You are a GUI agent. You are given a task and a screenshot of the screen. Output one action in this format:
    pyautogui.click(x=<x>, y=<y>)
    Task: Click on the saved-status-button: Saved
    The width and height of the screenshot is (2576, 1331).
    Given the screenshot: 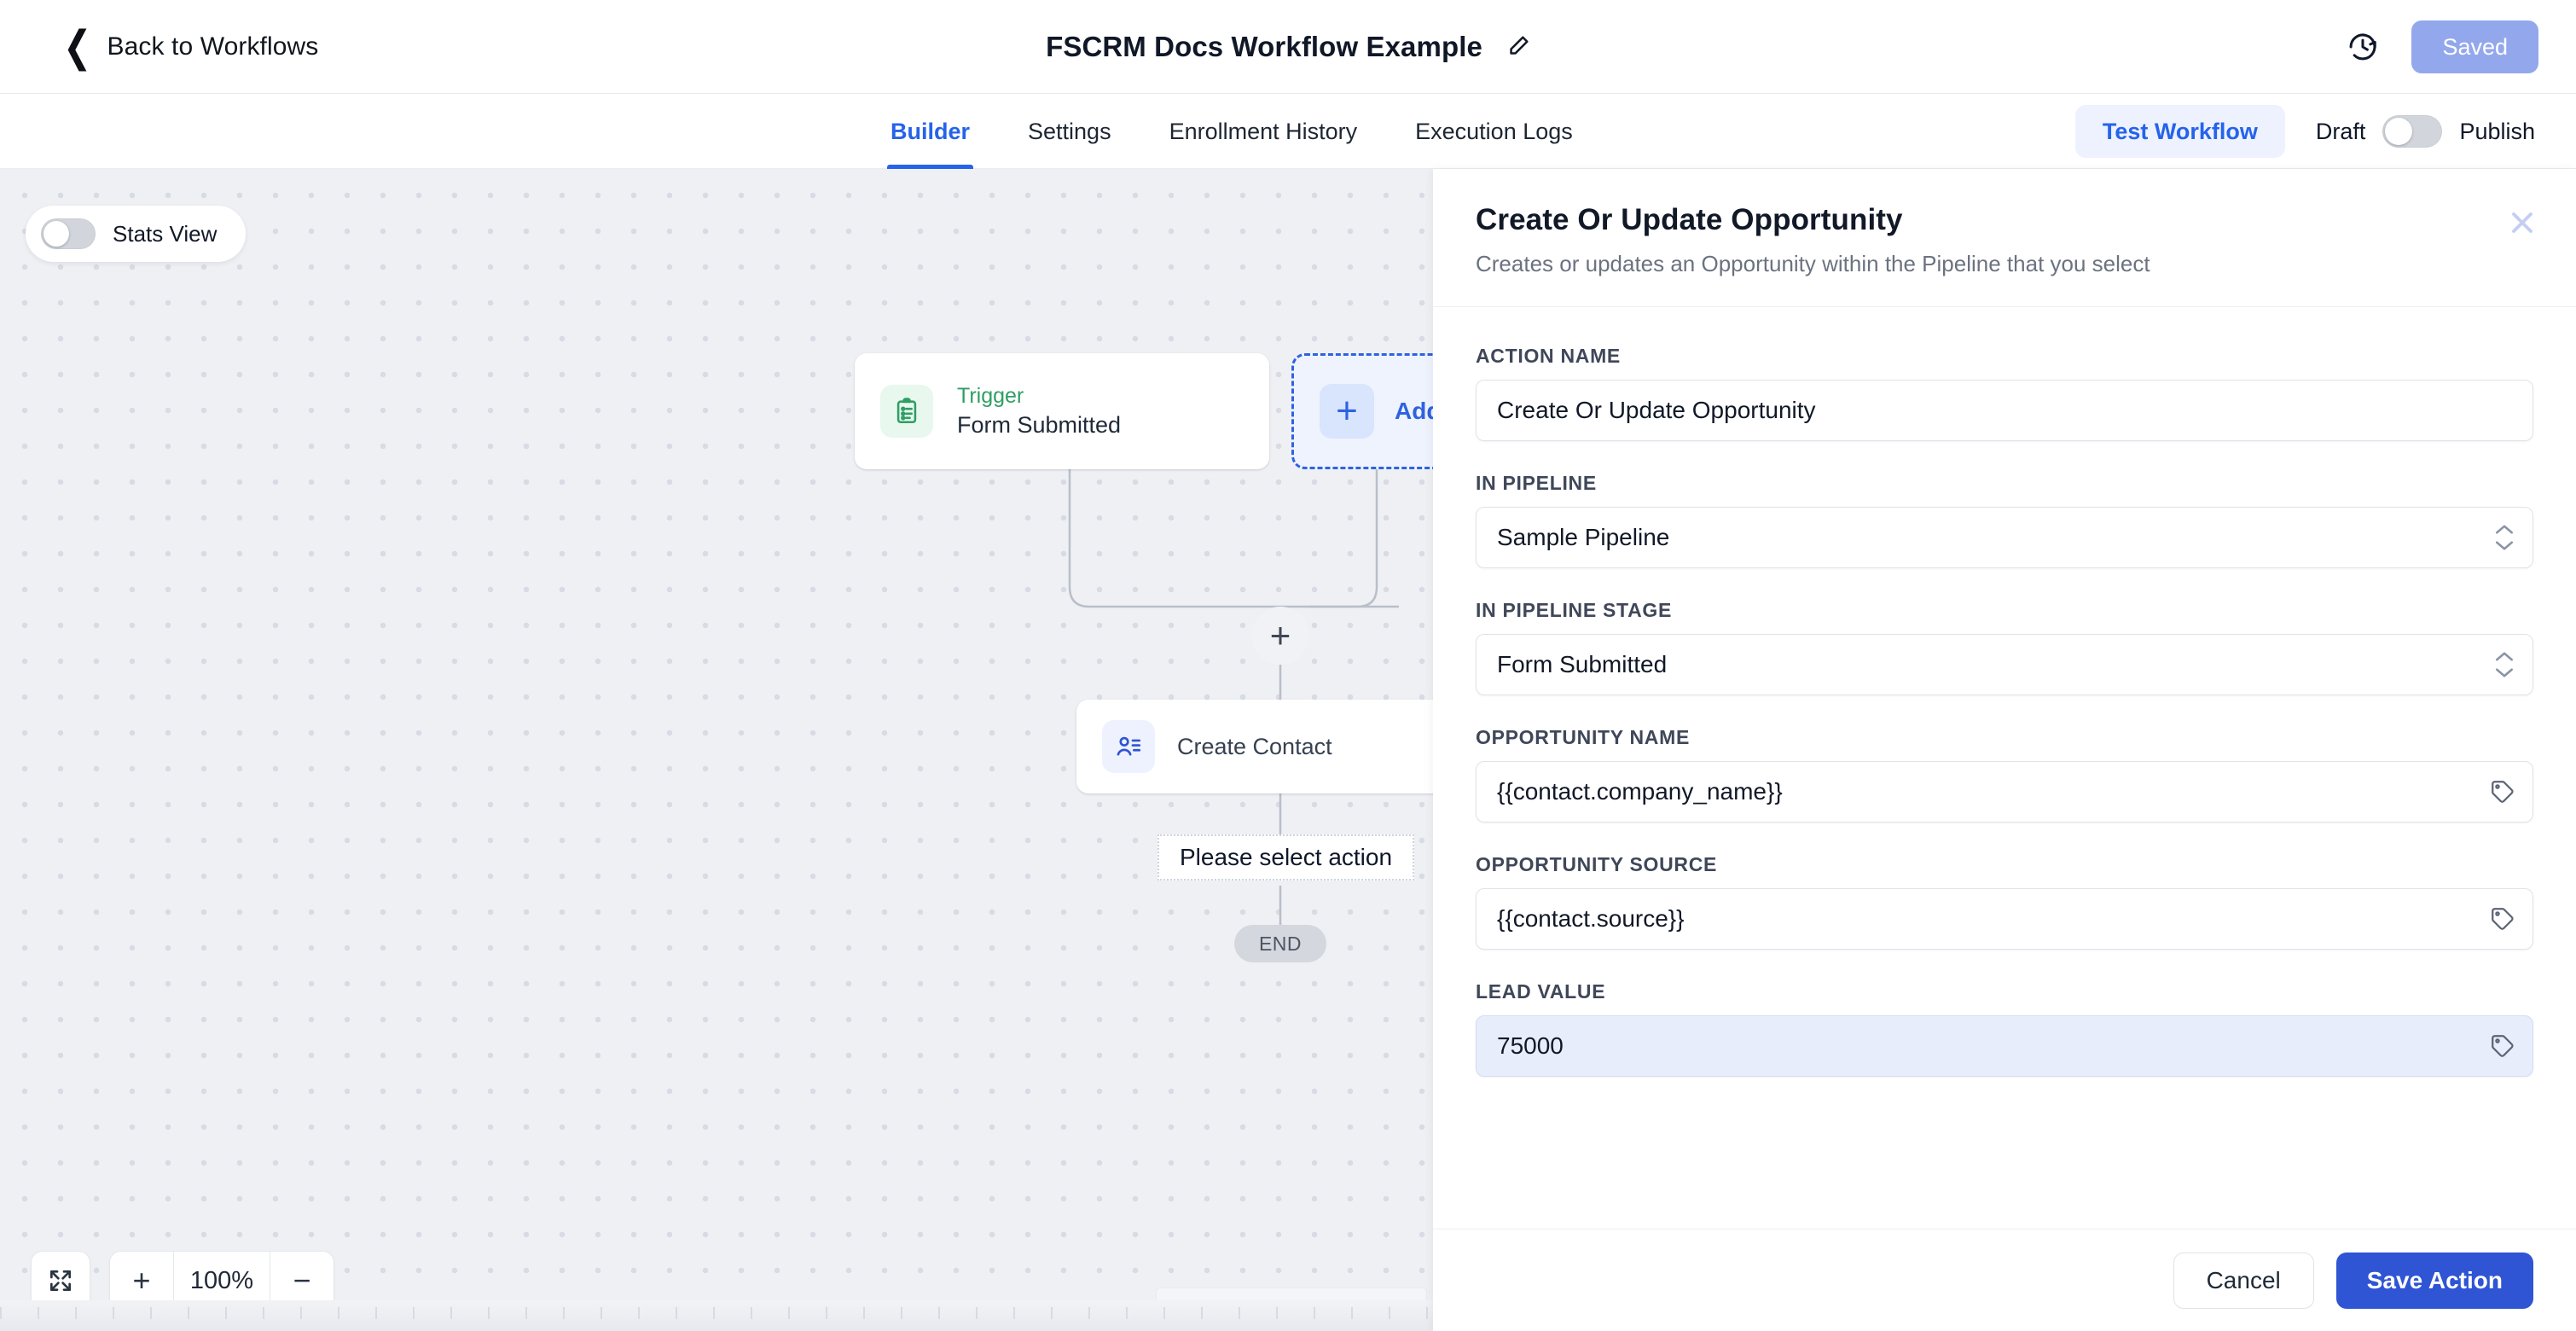 What is the action you would take?
    pyautogui.click(x=2474, y=46)
    